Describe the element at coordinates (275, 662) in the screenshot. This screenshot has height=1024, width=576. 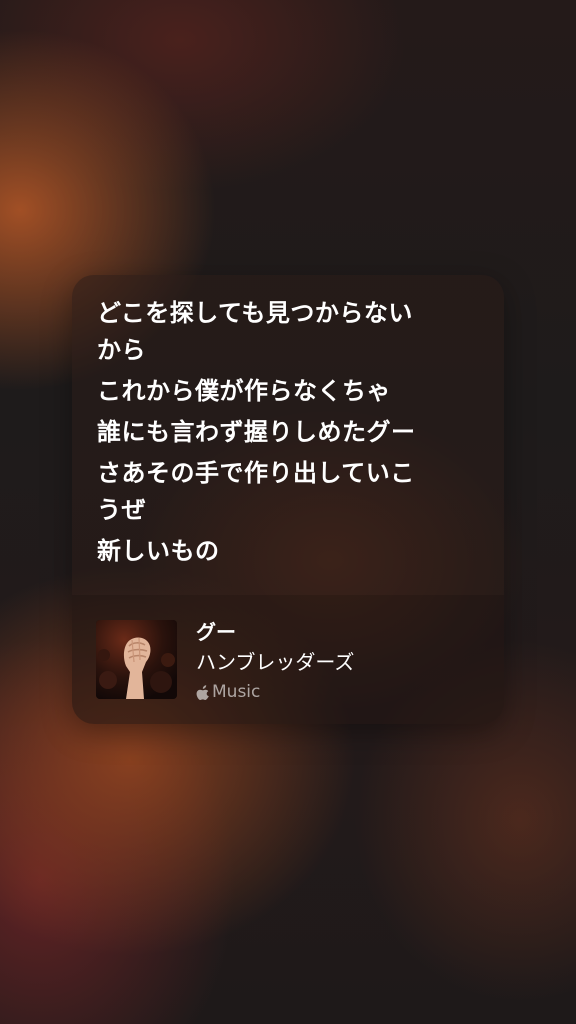
I see `song-artist: ハンブレッダーズ` at that location.